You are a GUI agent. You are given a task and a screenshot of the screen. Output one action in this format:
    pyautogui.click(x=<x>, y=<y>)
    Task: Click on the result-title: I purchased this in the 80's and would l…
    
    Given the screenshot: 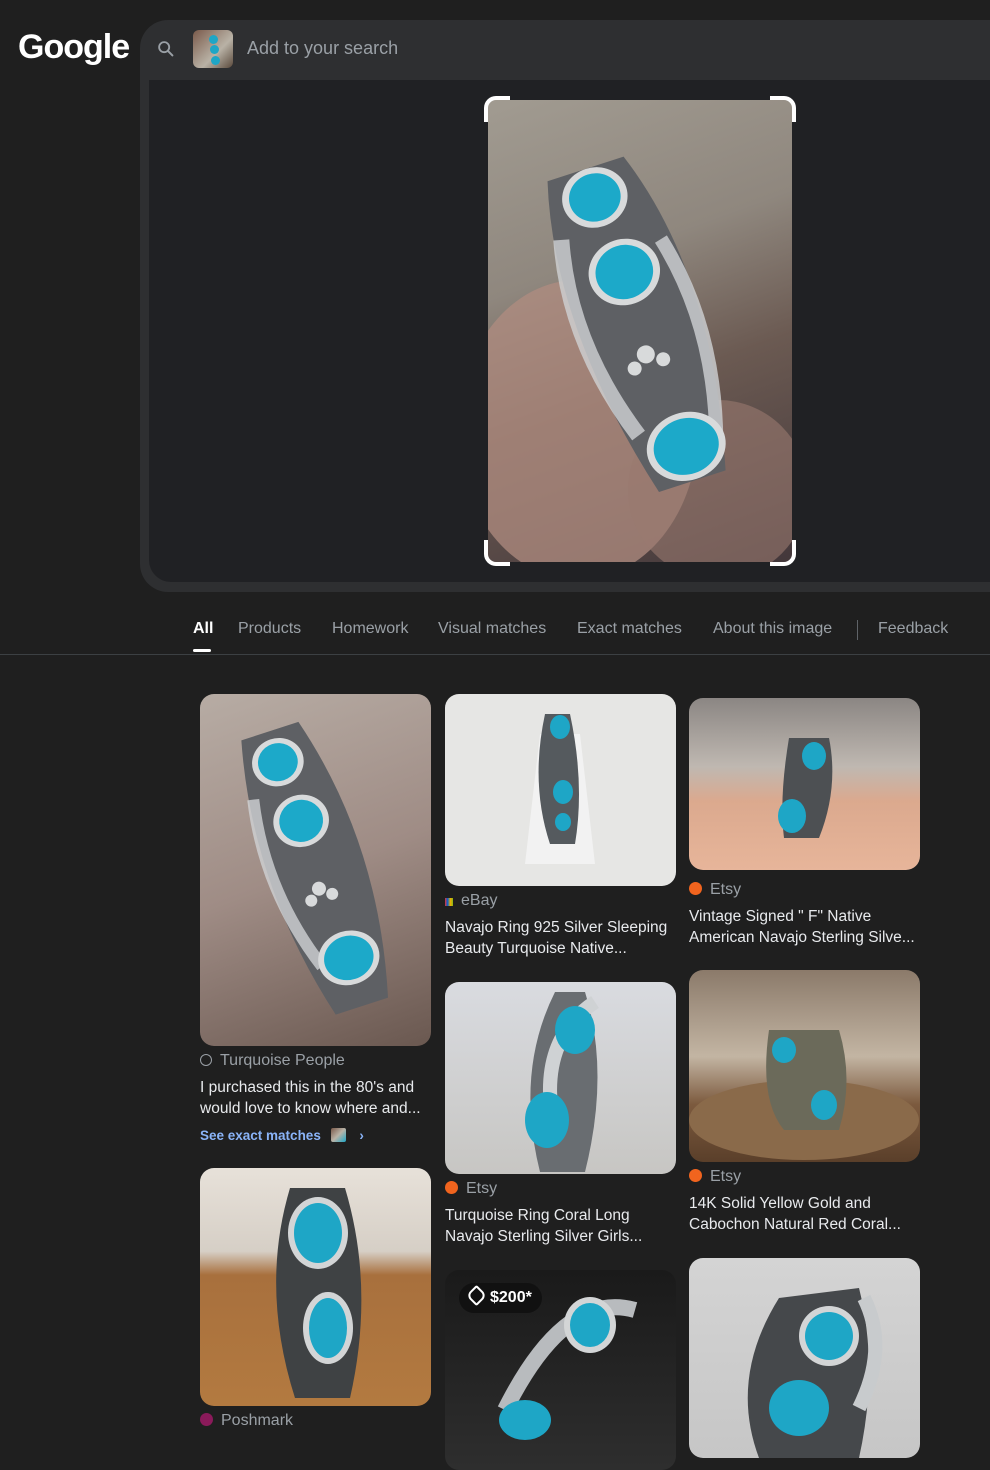 What is the action you would take?
    pyautogui.click(x=316, y=1098)
    